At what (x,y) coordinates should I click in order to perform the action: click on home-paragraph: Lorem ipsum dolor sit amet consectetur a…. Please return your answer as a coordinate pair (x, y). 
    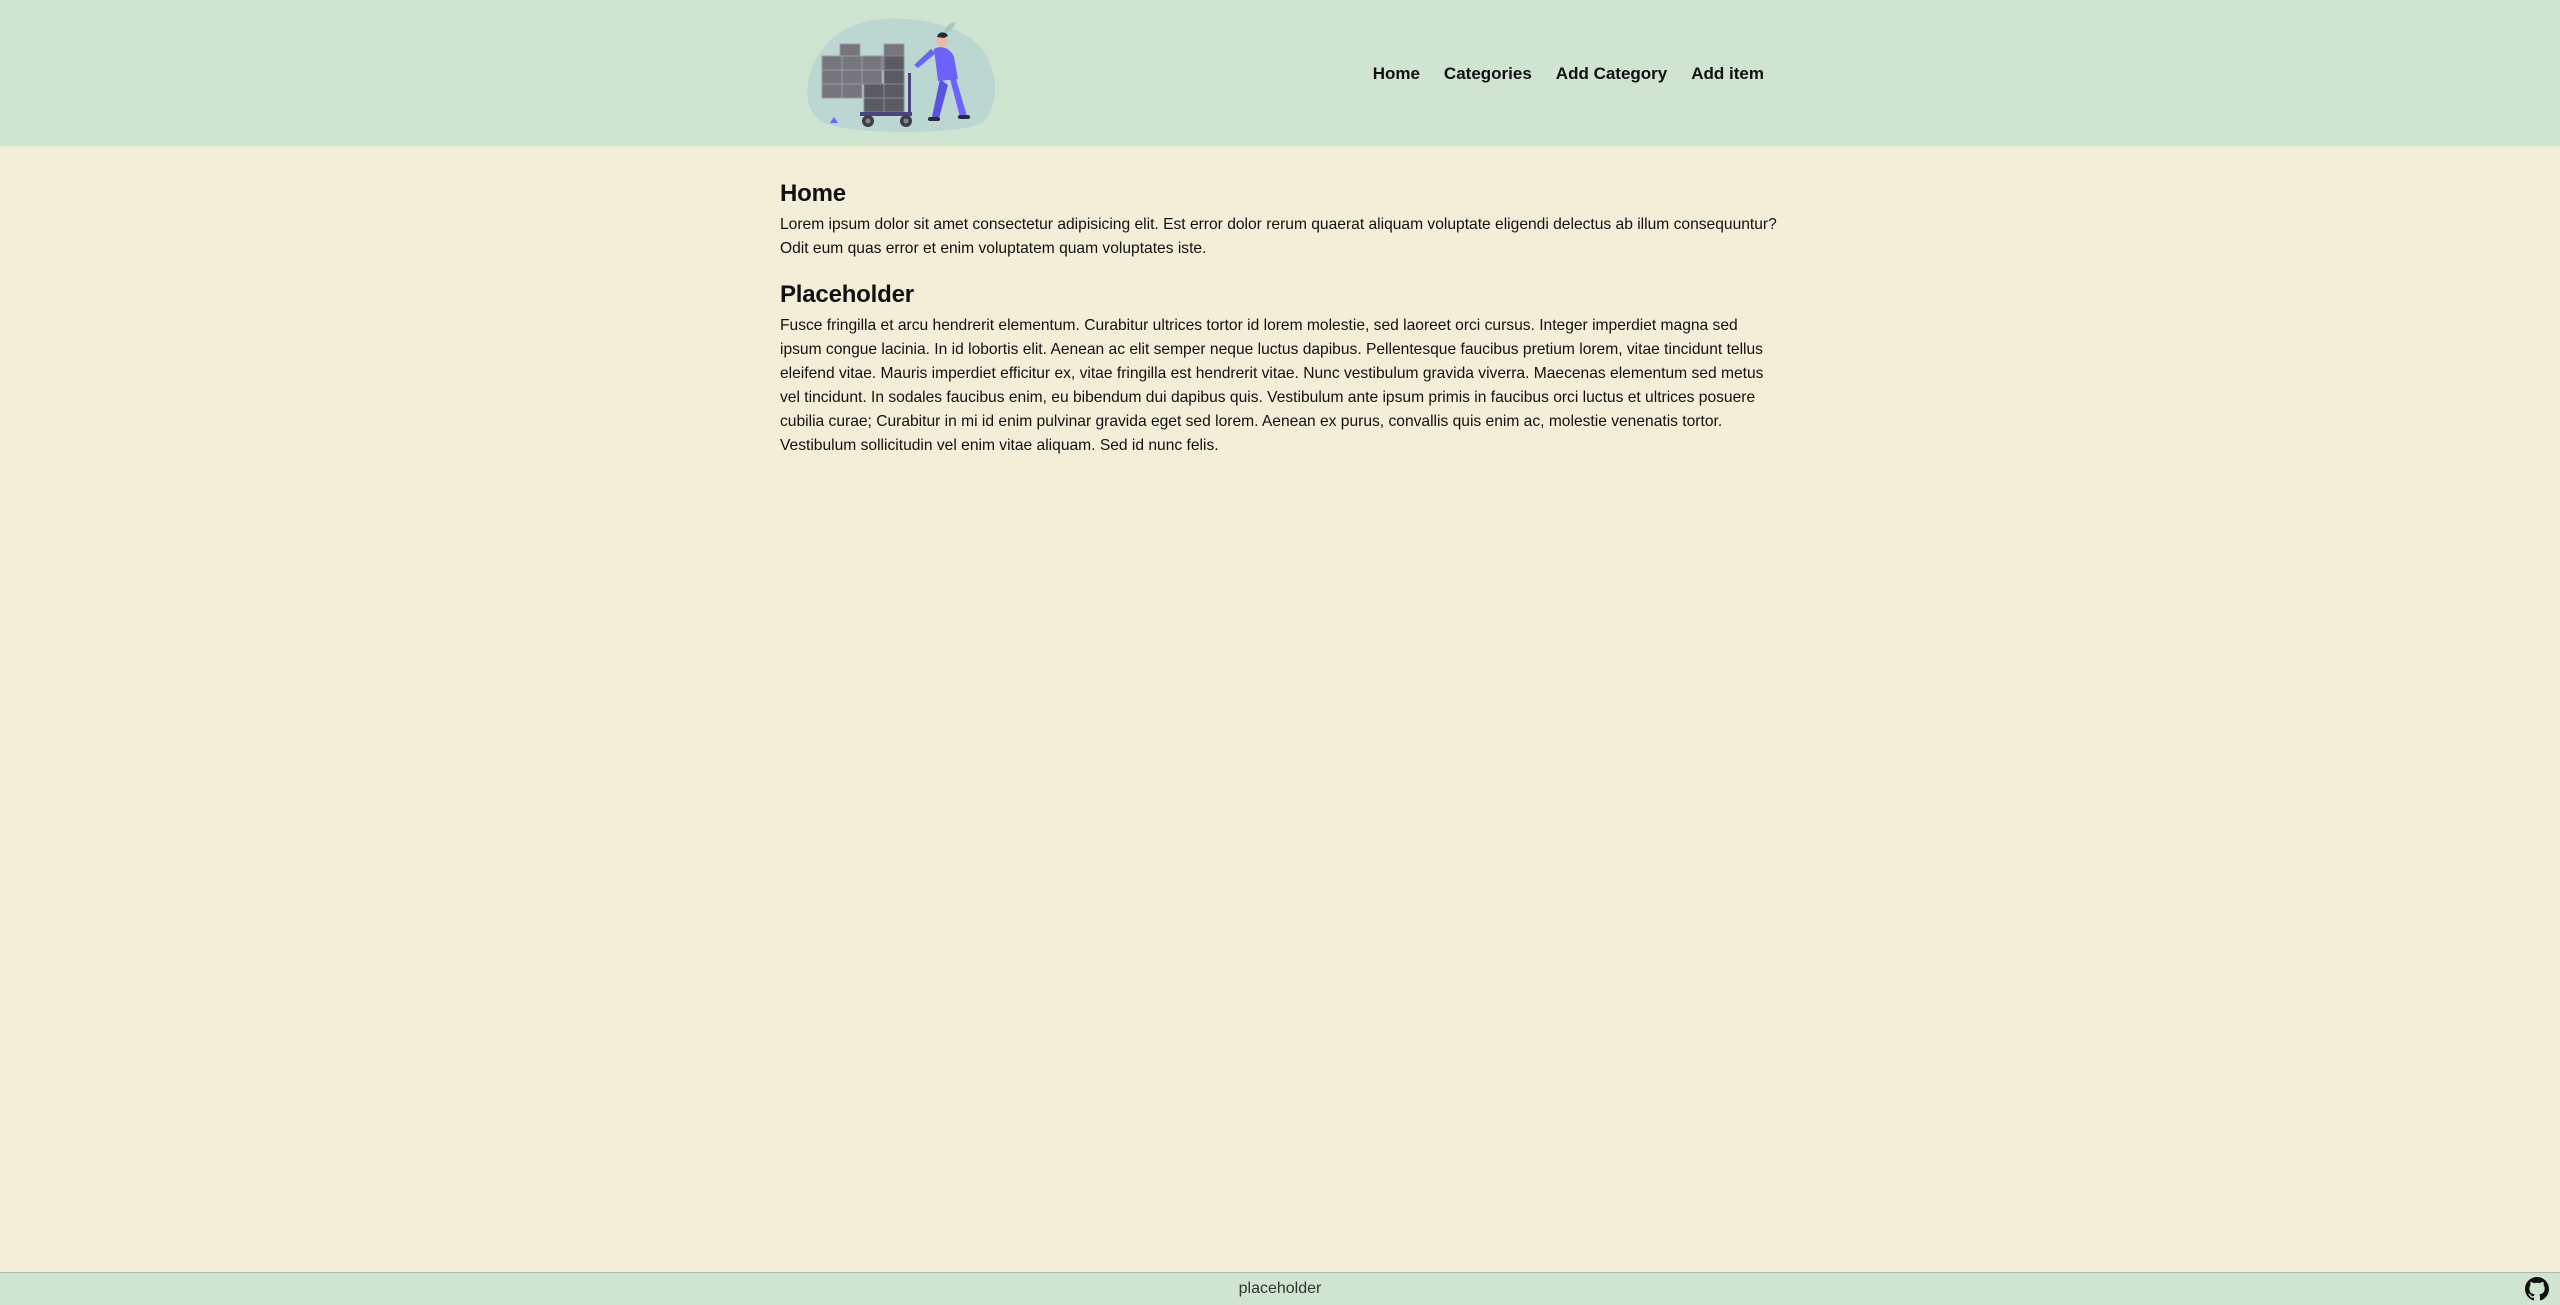
    Looking at the image, I should click on (1278, 236).